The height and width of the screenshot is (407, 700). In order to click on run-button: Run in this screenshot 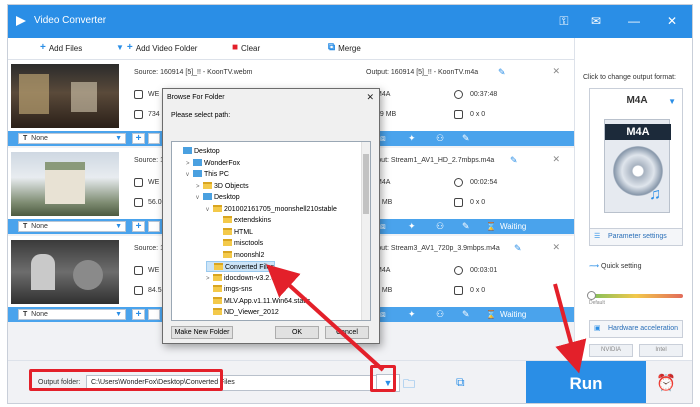, I will do `click(586, 382)`.